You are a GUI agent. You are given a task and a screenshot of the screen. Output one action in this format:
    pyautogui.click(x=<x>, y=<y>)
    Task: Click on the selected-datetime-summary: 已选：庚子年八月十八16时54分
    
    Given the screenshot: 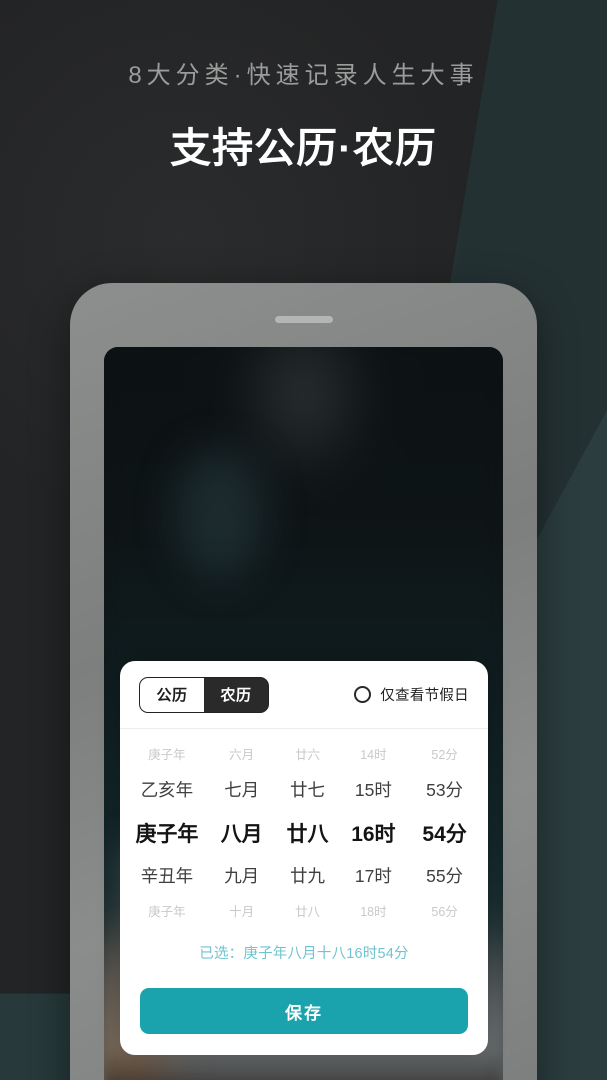 What is the action you would take?
    pyautogui.click(x=304, y=954)
    